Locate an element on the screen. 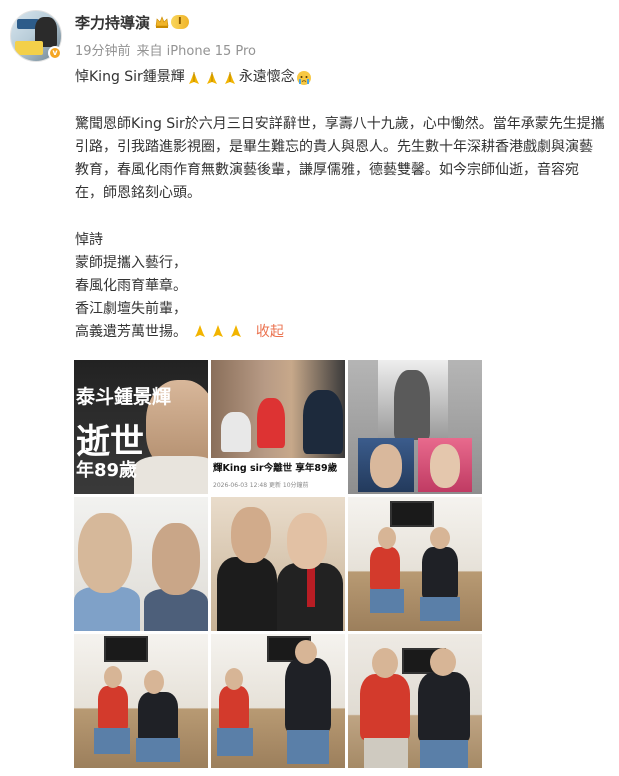 This screenshot has width=619, height=776. post-title: 悼King Sir鍾景輝 is located at coordinates (130, 77).